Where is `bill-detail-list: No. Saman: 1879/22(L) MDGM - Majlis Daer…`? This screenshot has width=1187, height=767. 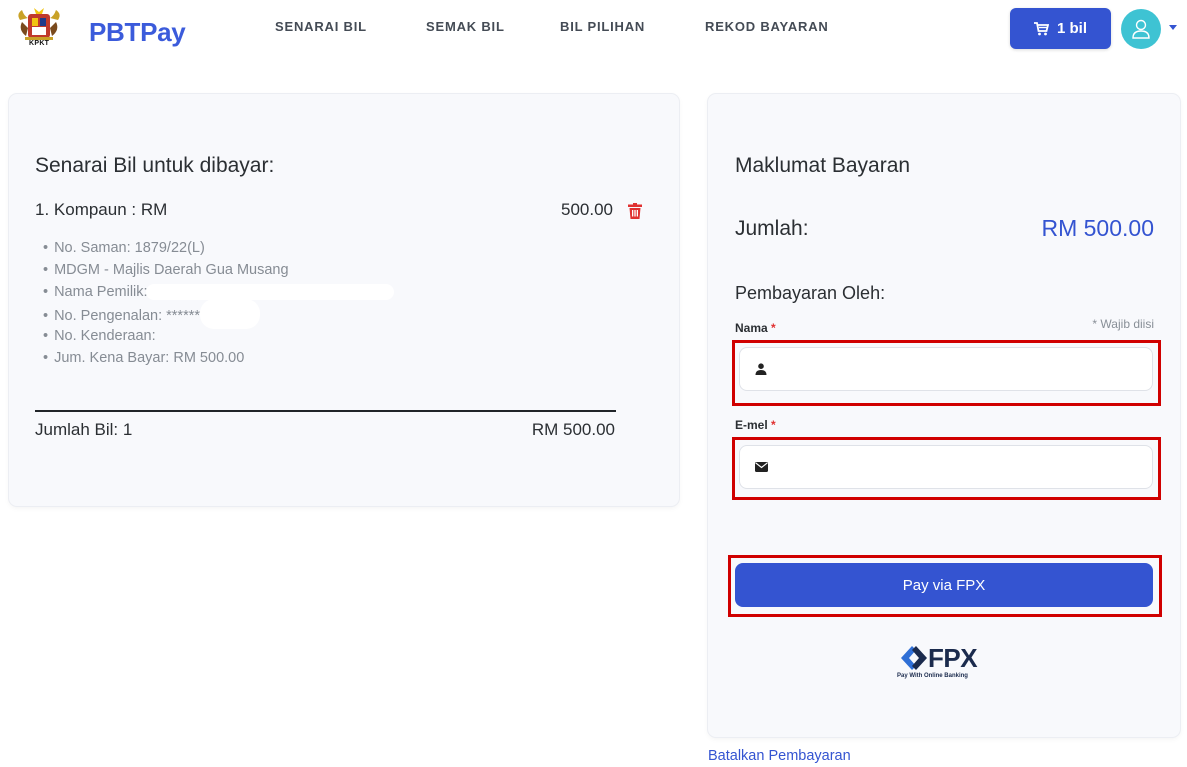
bill-detail-list: No. Saman: 1879/22(L) MDGM - Majlis Daer… is located at coordinates (218, 303).